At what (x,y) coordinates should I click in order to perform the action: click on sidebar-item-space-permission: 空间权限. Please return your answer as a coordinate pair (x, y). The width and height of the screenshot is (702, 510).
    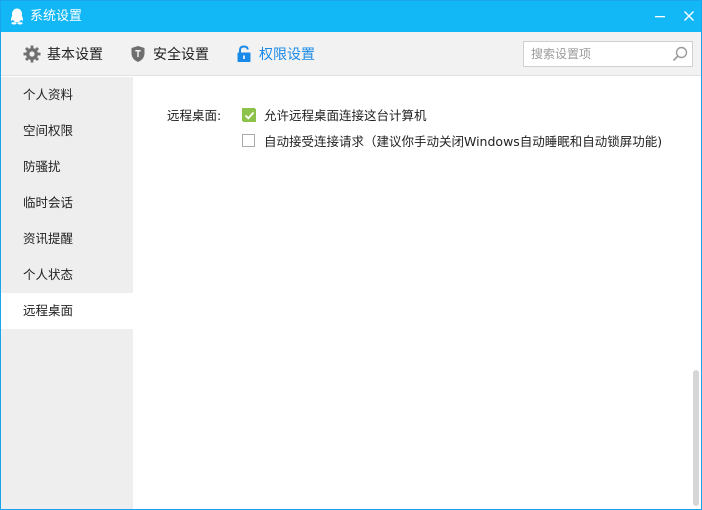
    Looking at the image, I should click on (67, 131).